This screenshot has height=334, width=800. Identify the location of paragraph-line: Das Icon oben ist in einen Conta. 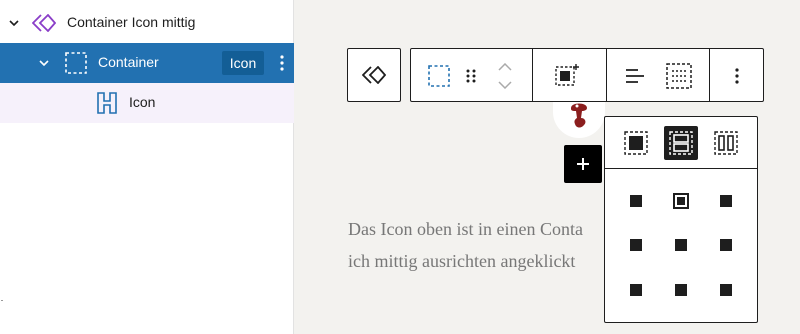
(465, 229).